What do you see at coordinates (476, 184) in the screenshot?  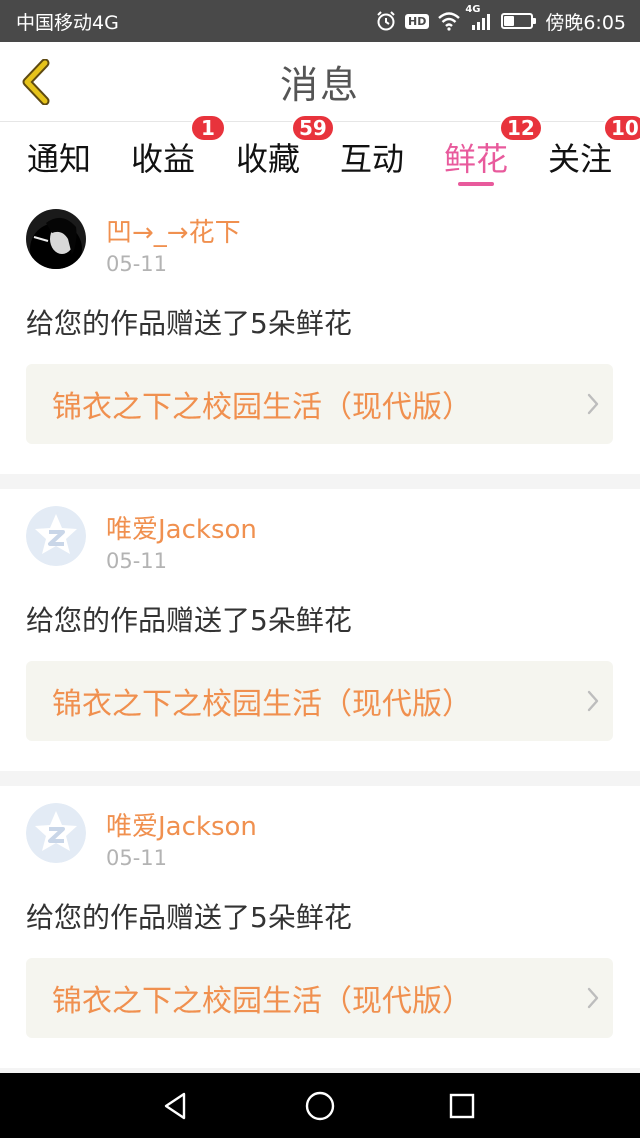 I see `active-tab-indicator` at bounding box center [476, 184].